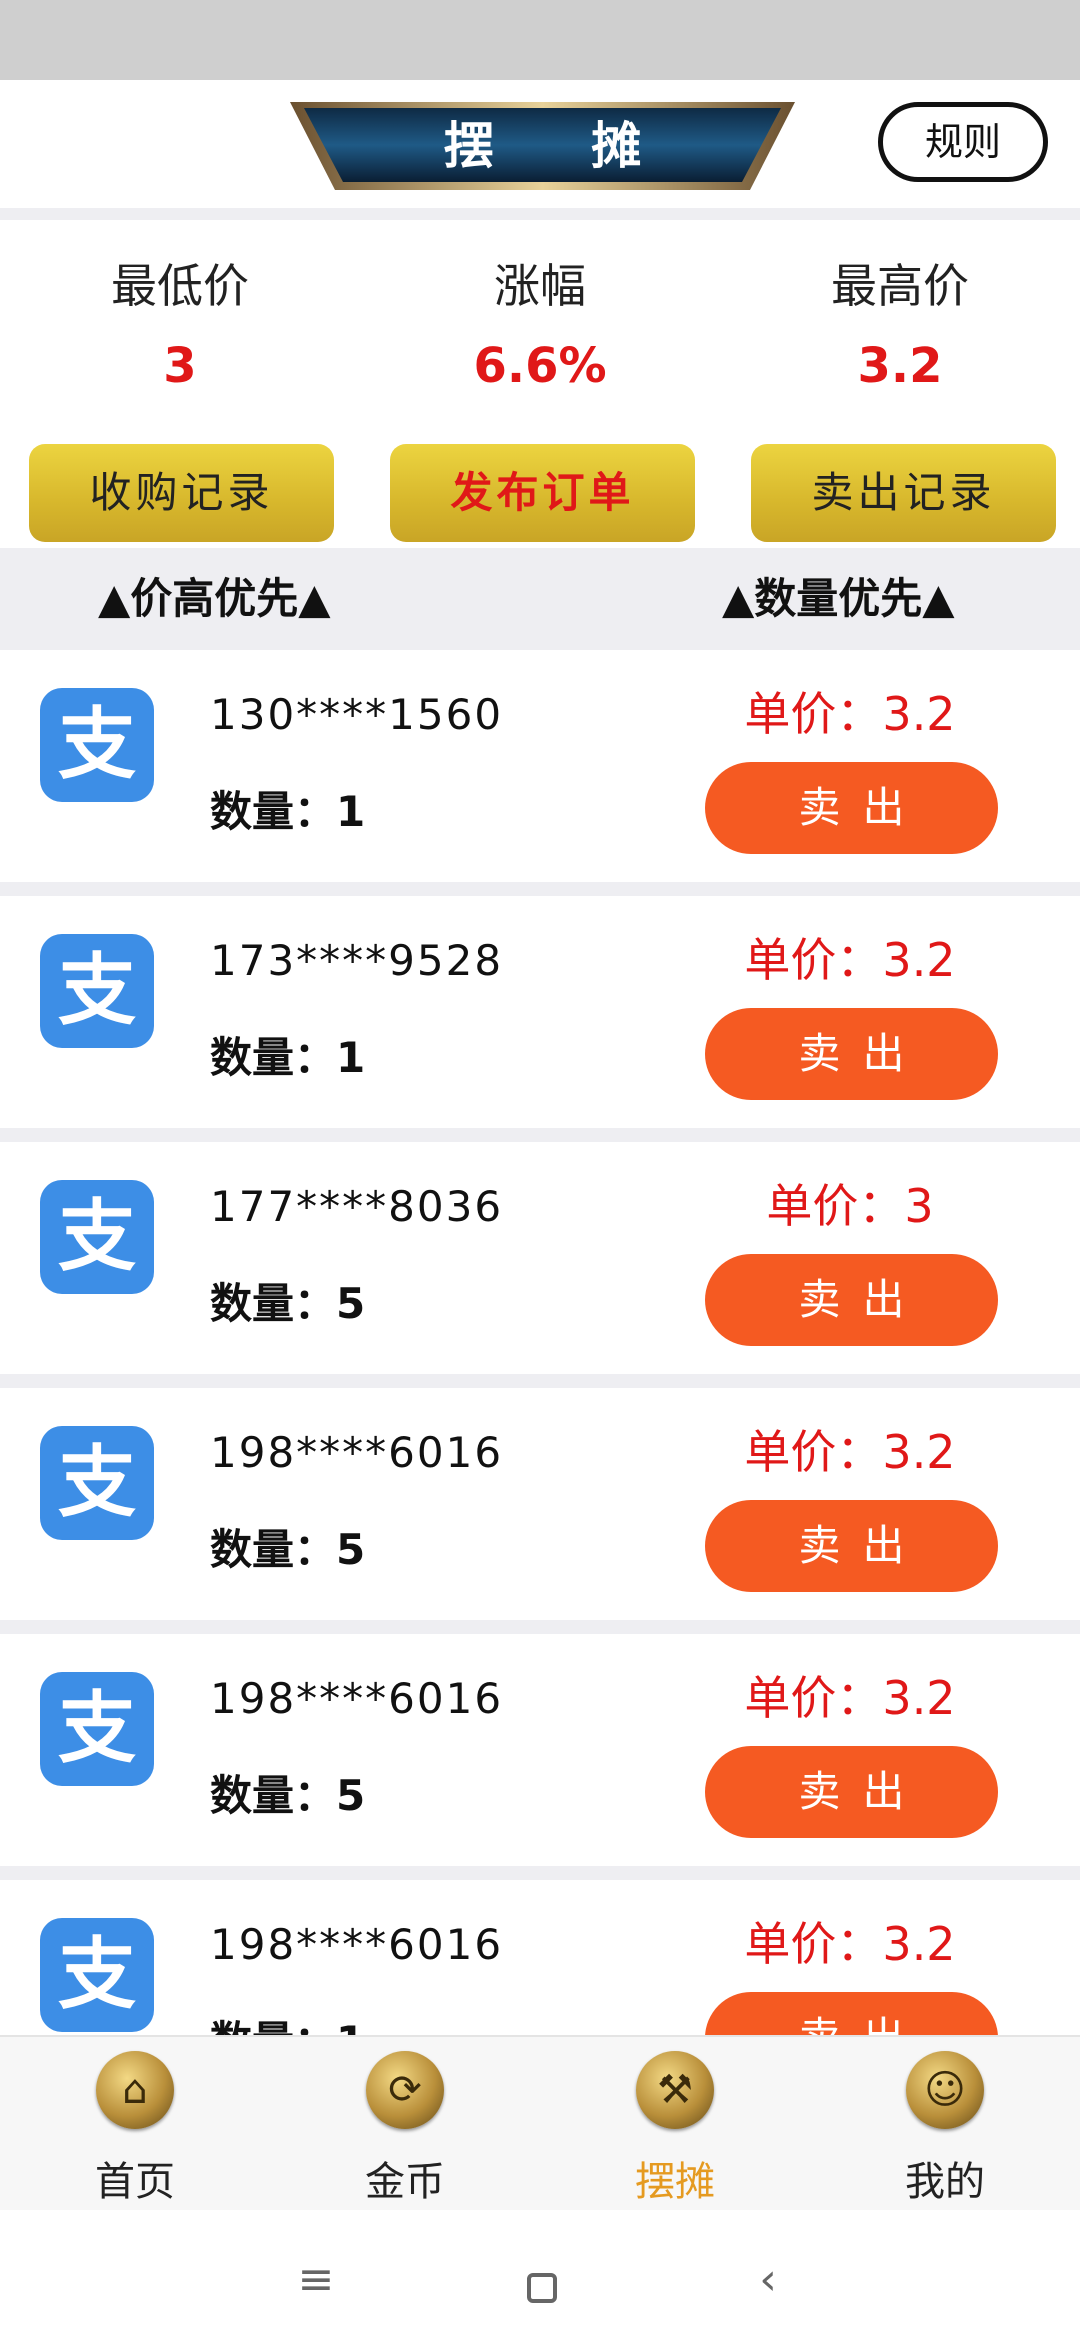  What do you see at coordinates (180, 366) in the screenshot?
I see `stat-value: 3` at bounding box center [180, 366].